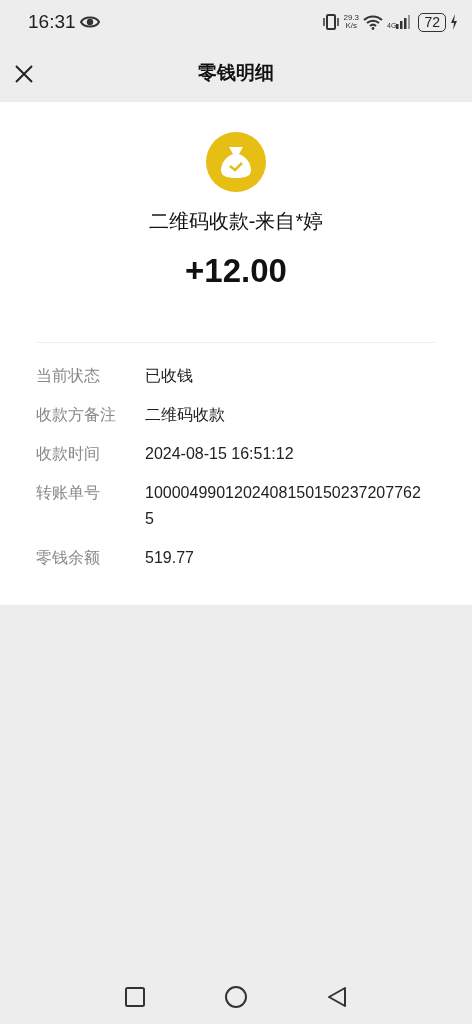  What do you see at coordinates (68, 453) in the screenshot?
I see `detail-label: 收款时间` at bounding box center [68, 453].